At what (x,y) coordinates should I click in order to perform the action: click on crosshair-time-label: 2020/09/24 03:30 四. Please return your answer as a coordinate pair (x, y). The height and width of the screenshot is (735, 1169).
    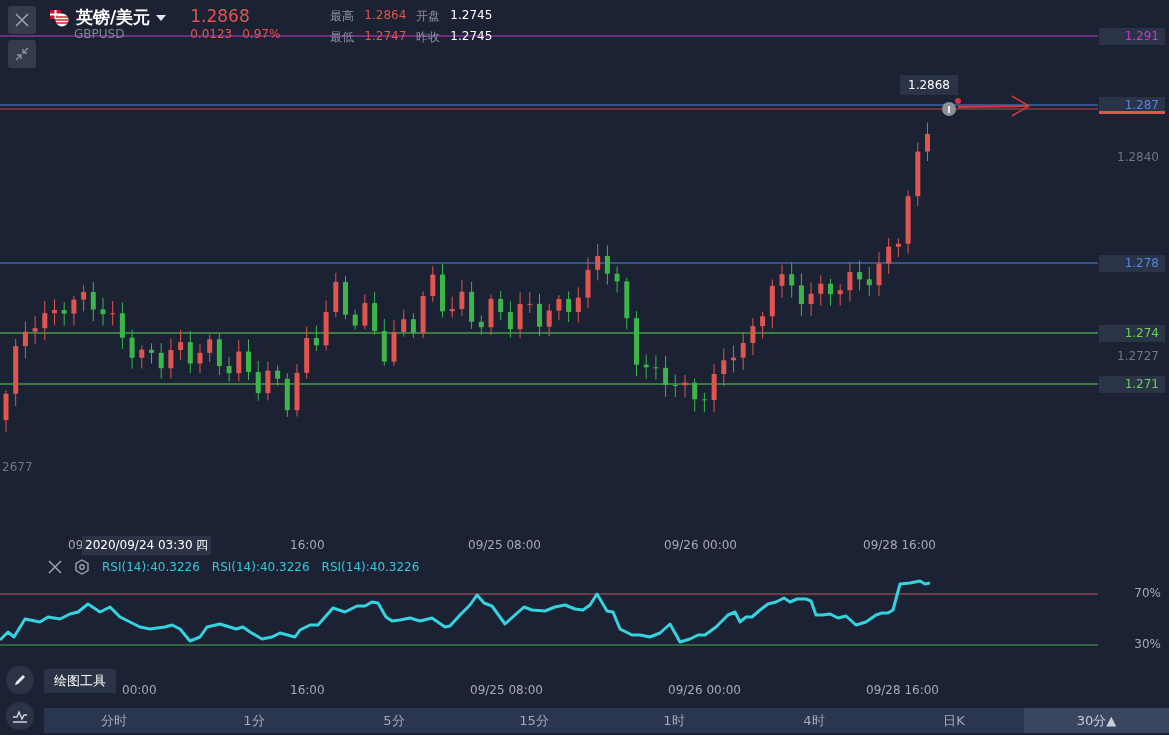
    Looking at the image, I should click on (147, 545).